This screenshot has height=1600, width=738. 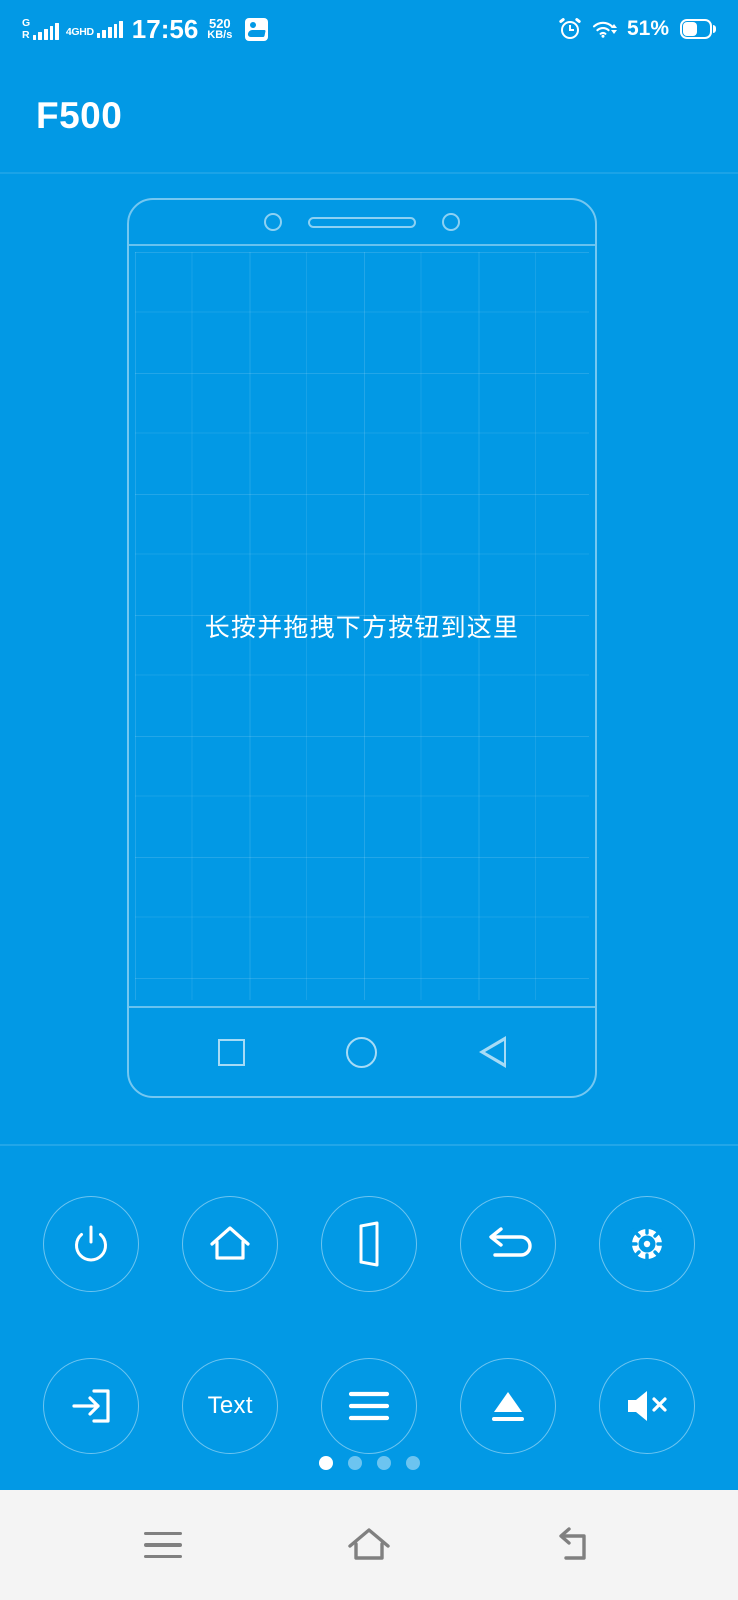 I want to click on signal-2-label-top: 4GHD, so click(x=79, y=32).